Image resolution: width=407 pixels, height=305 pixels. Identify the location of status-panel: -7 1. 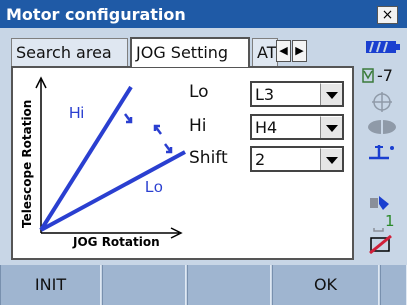
(382, 149).